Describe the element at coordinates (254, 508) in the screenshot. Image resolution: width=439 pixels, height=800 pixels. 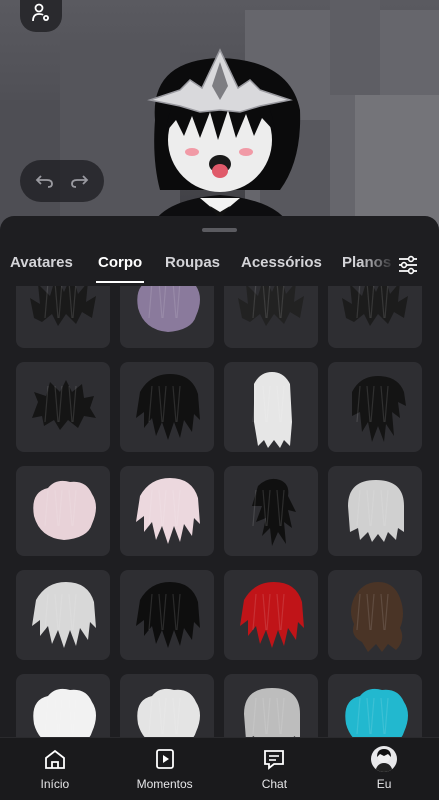
I see `hair-strand` at that location.